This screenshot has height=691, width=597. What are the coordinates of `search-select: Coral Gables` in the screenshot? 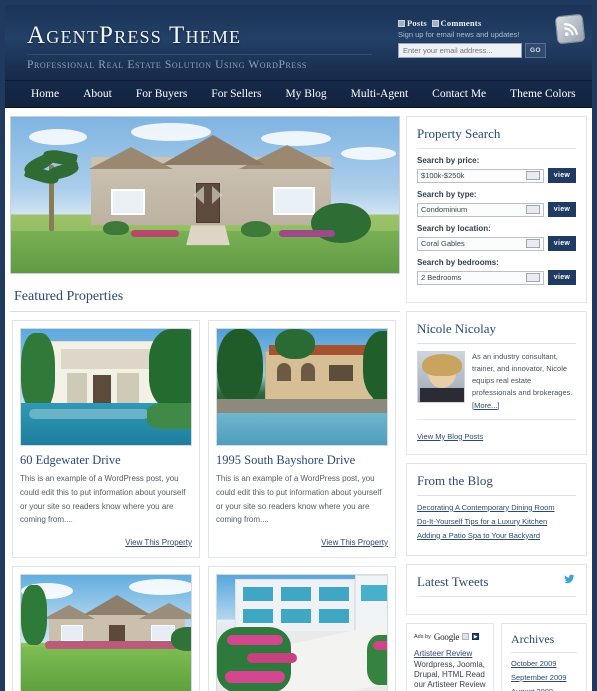 It's located at (480, 243).